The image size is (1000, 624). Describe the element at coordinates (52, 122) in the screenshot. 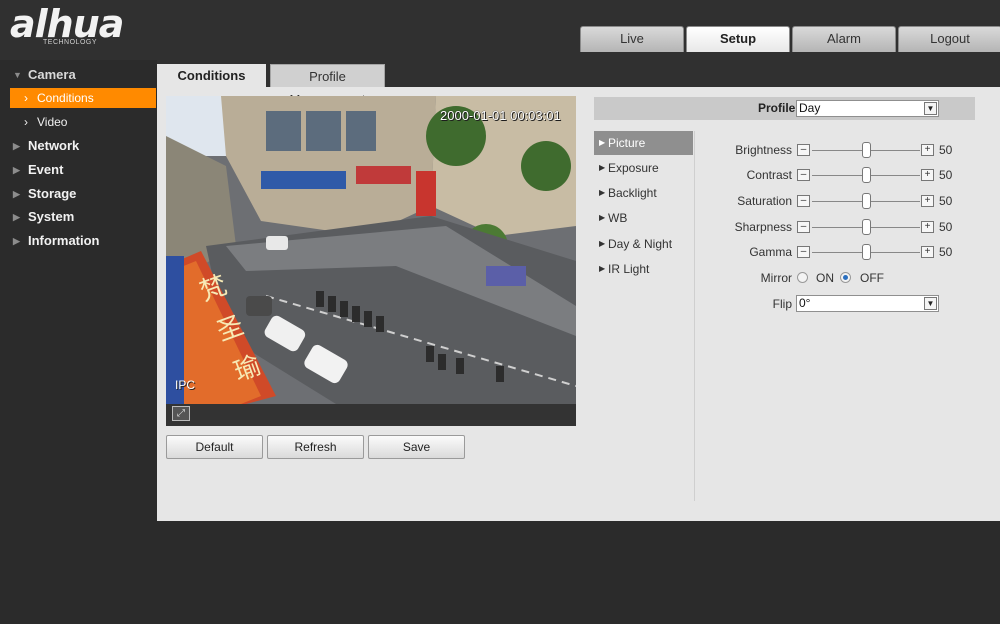

I see `sidebar-item-label: Video` at that location.